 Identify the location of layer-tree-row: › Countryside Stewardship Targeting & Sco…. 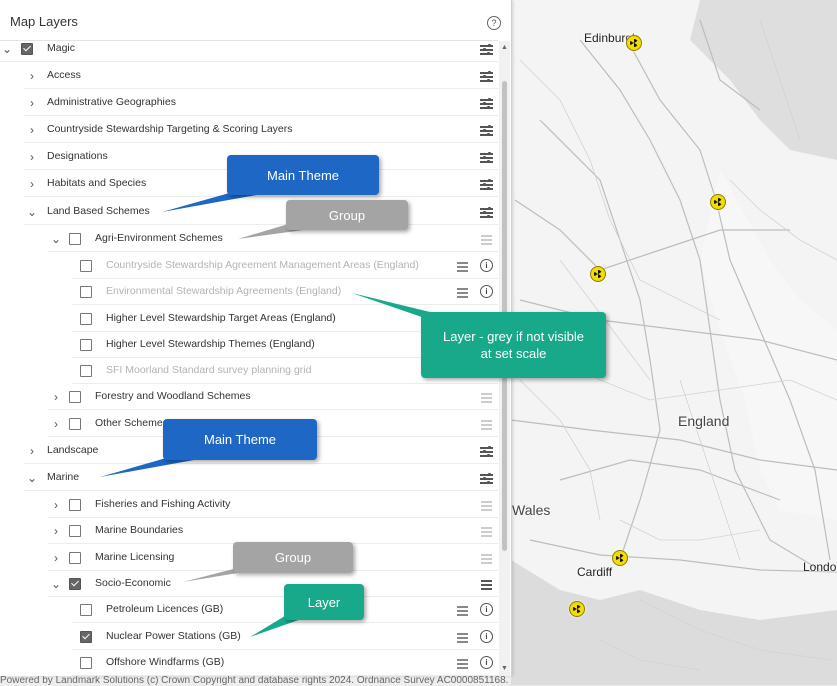
(249, 130).